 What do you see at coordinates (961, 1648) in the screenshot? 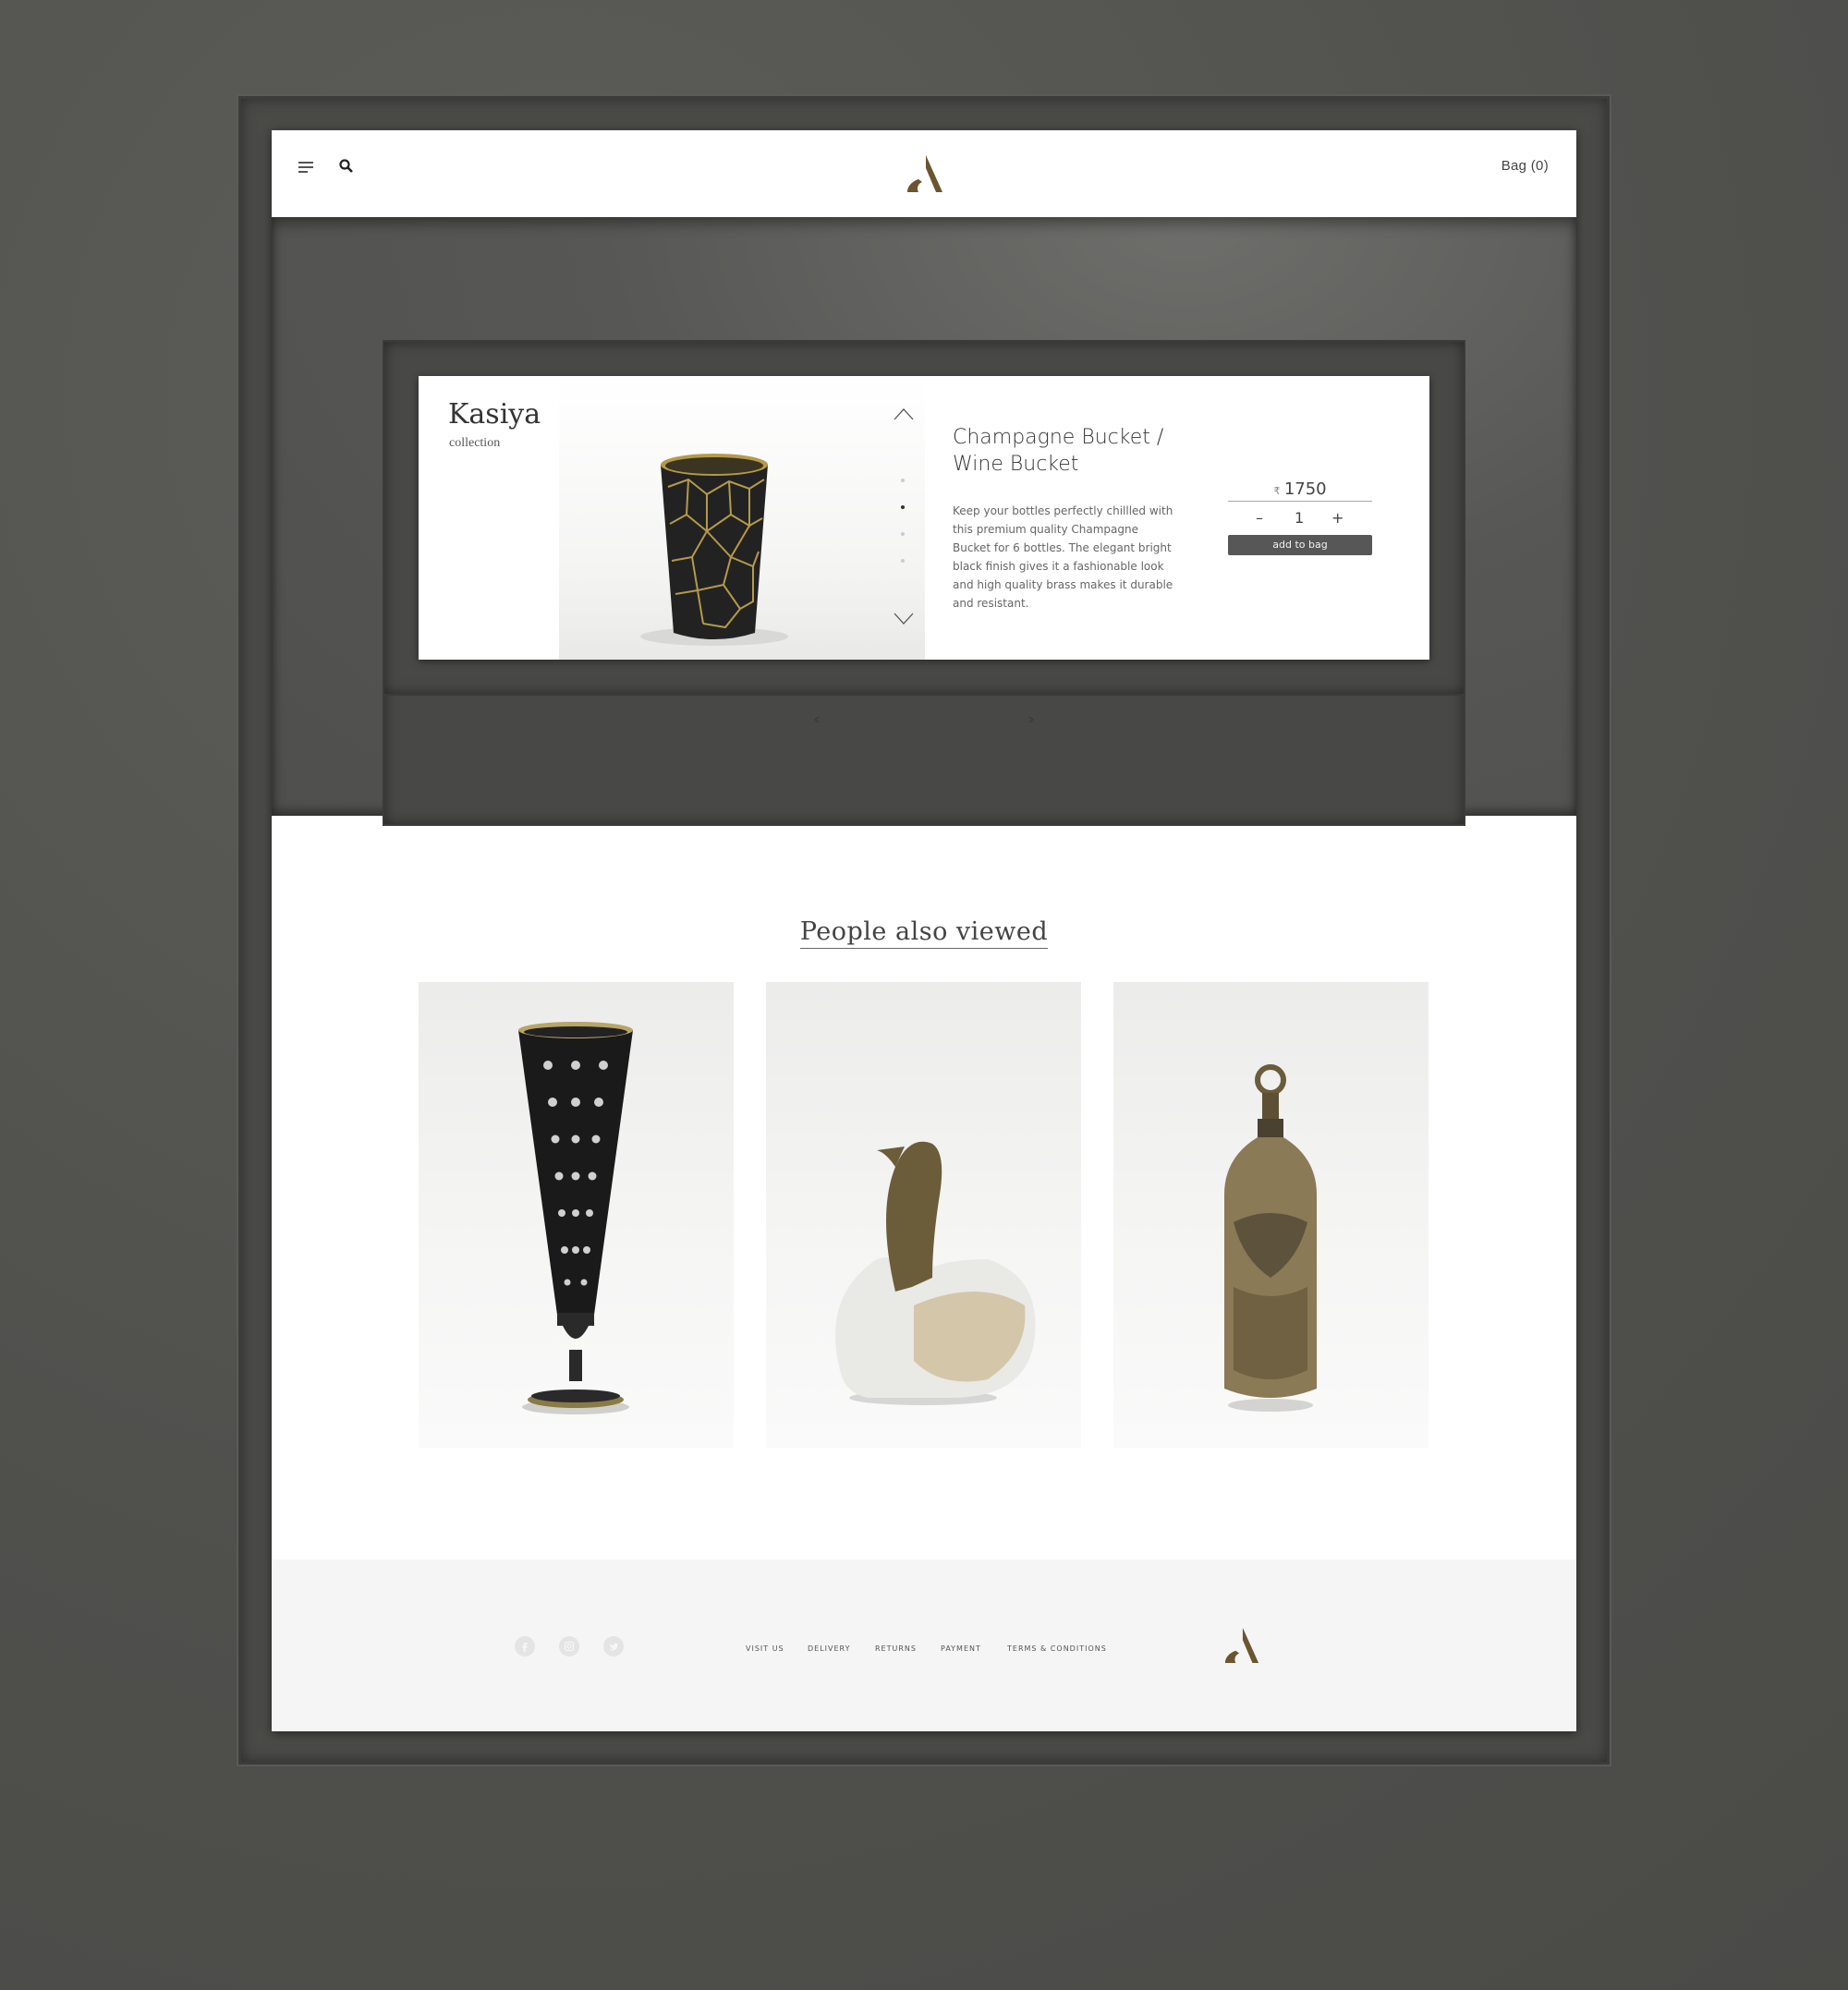
I see `footer-link-payment: PAYMENT` at bounding box center [961, 1648].